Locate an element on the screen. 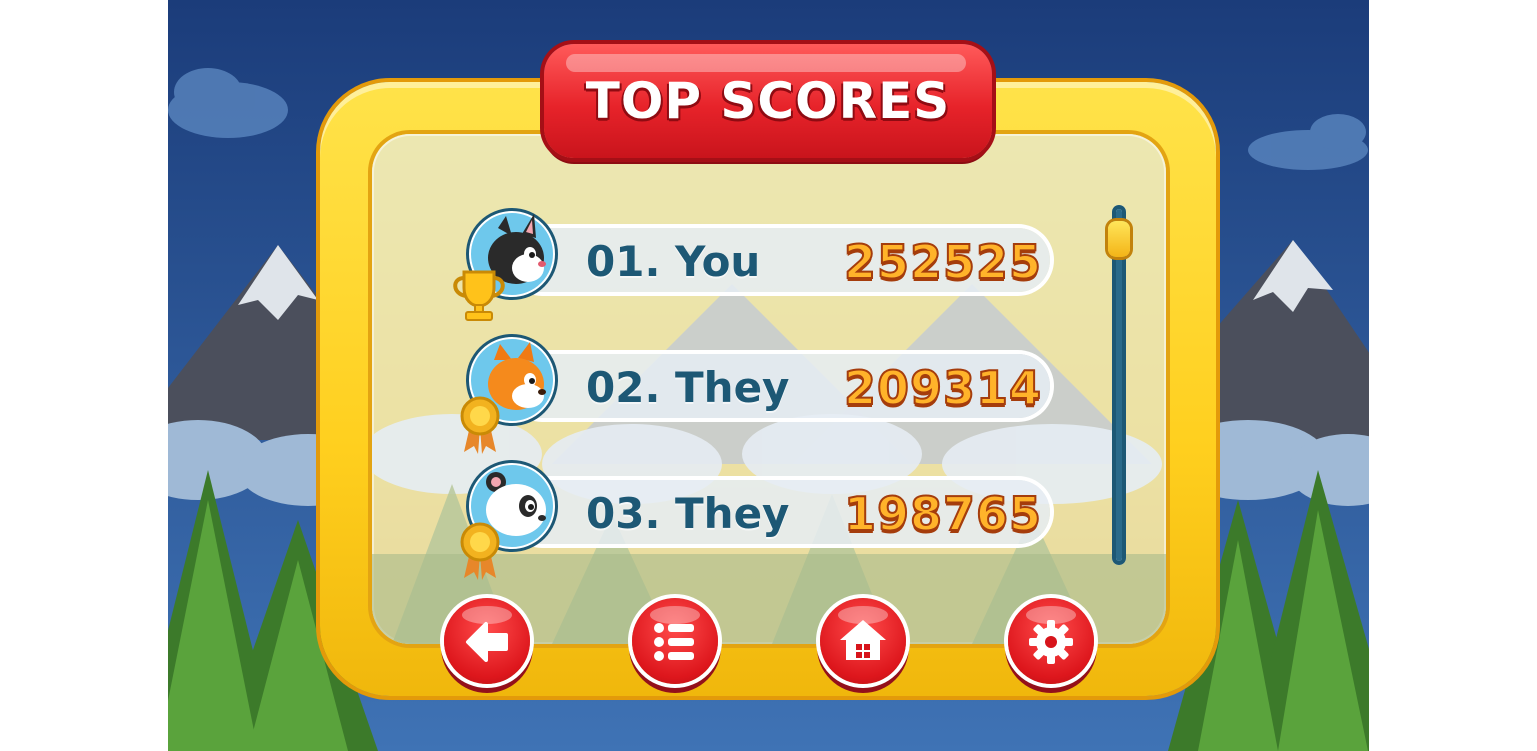  score-list-scrollbar is located at coordinates (1119, 385).